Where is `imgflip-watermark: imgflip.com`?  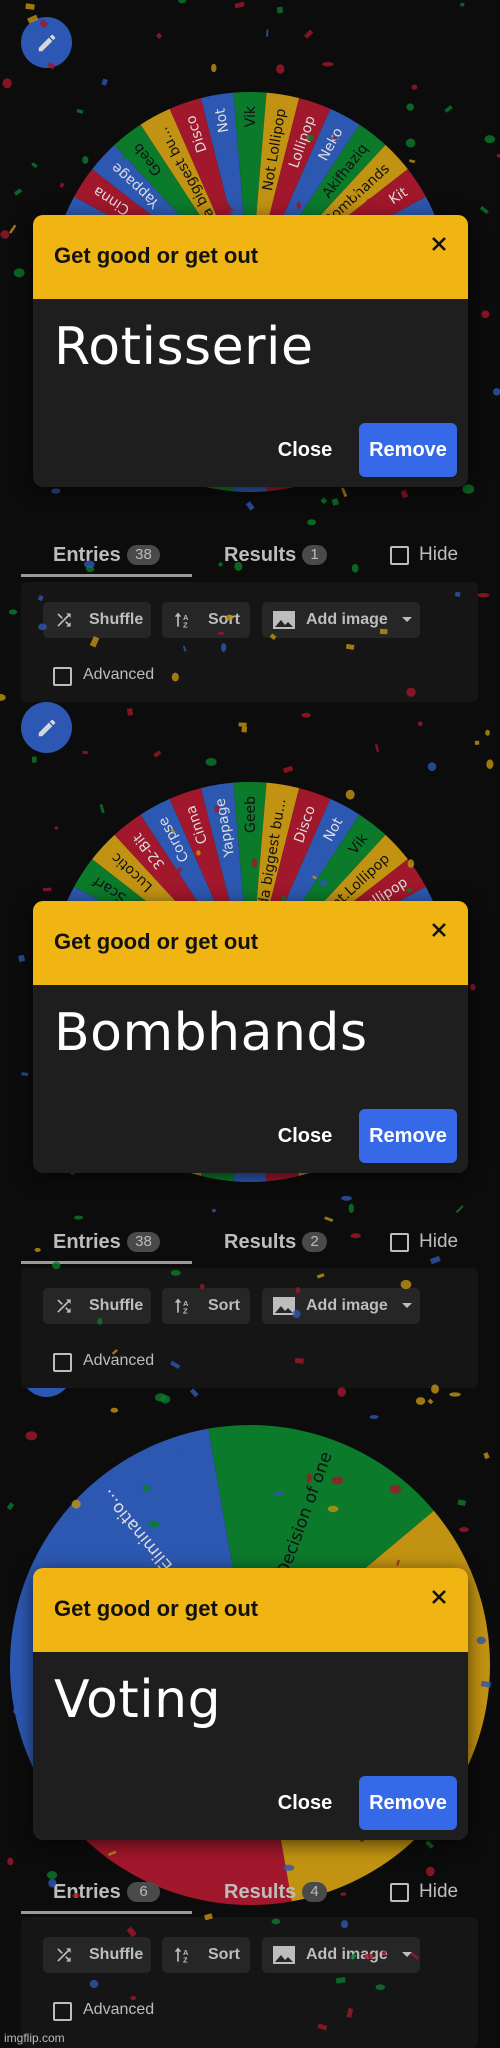 imgflip-watermark: imgflip.com is located at coordinates (34, 2038).